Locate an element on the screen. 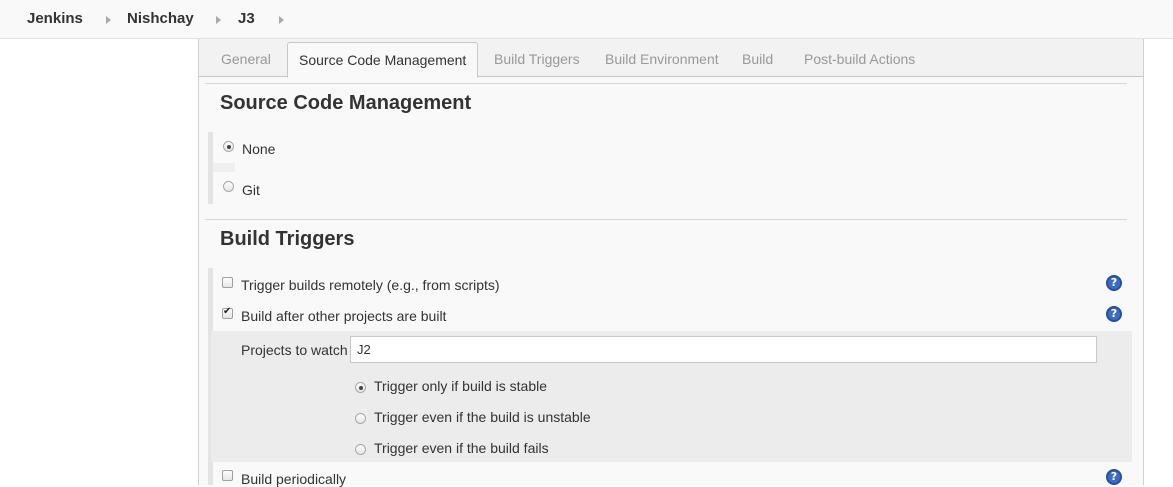  build-periodically-checkbox is located at coordinates (227, 475).